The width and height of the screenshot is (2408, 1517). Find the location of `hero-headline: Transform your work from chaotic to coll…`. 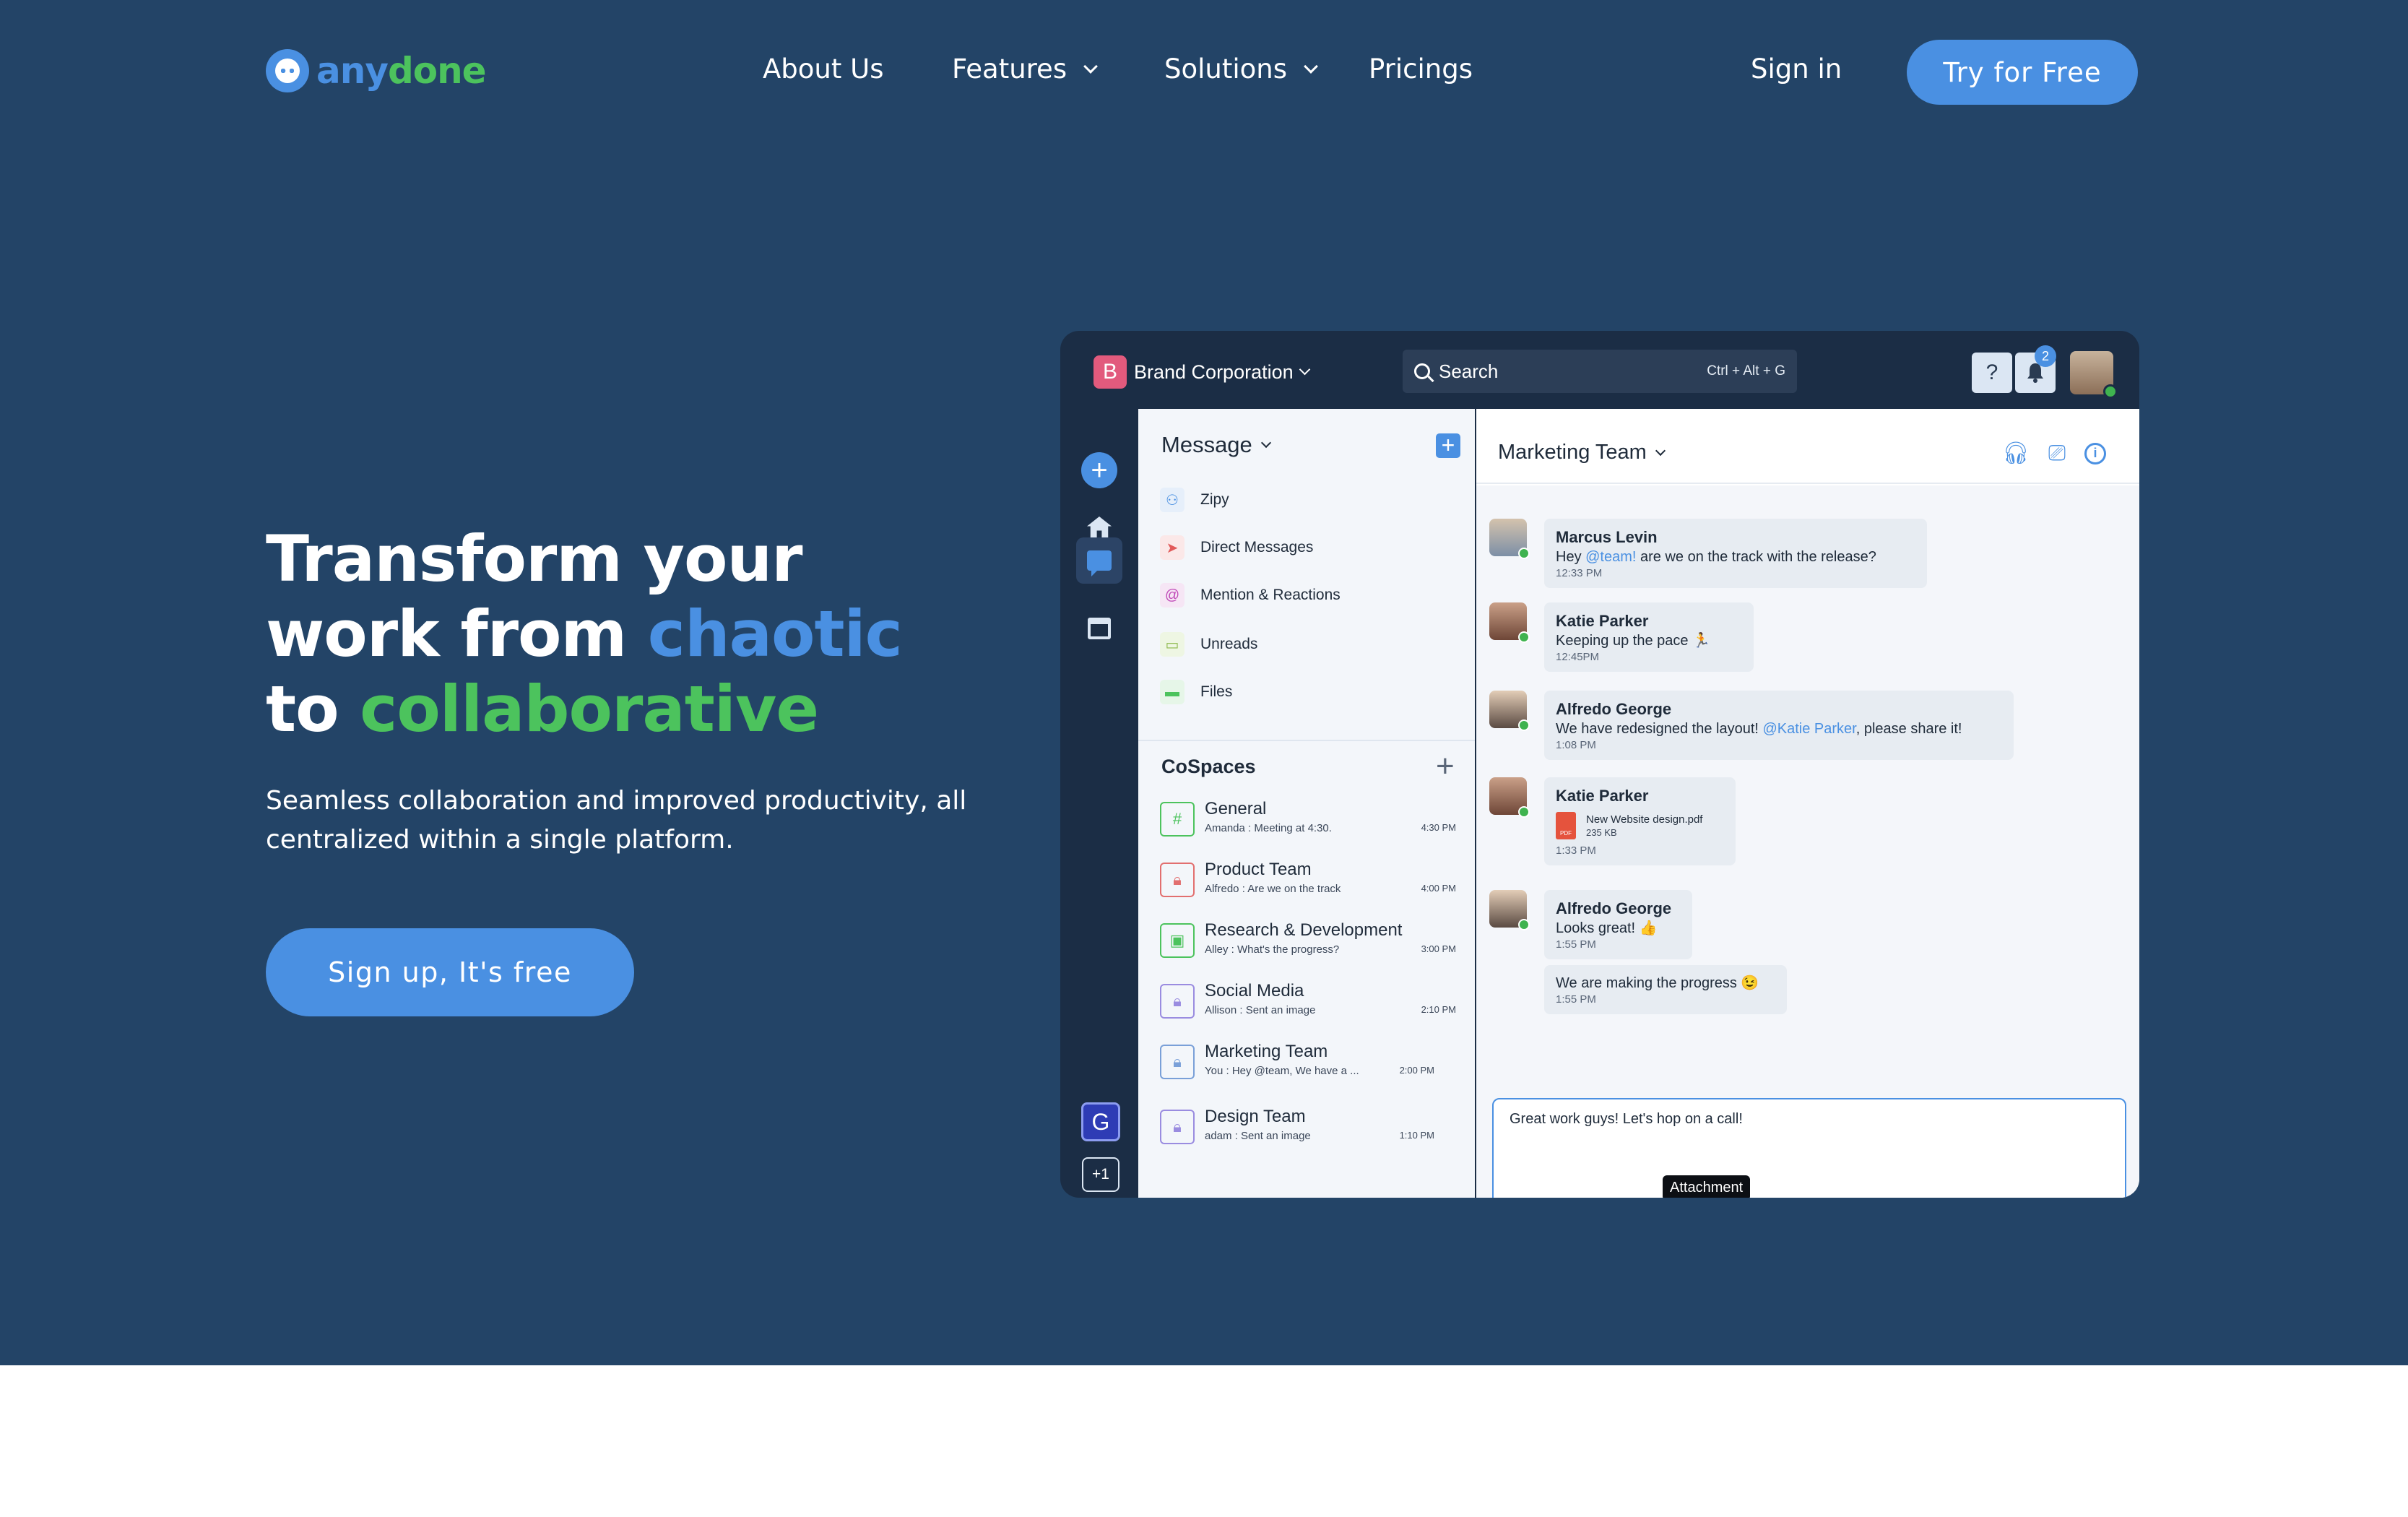

hero-headline: Transform your work from chaotic to coll… is located at coordinates (584, 634).